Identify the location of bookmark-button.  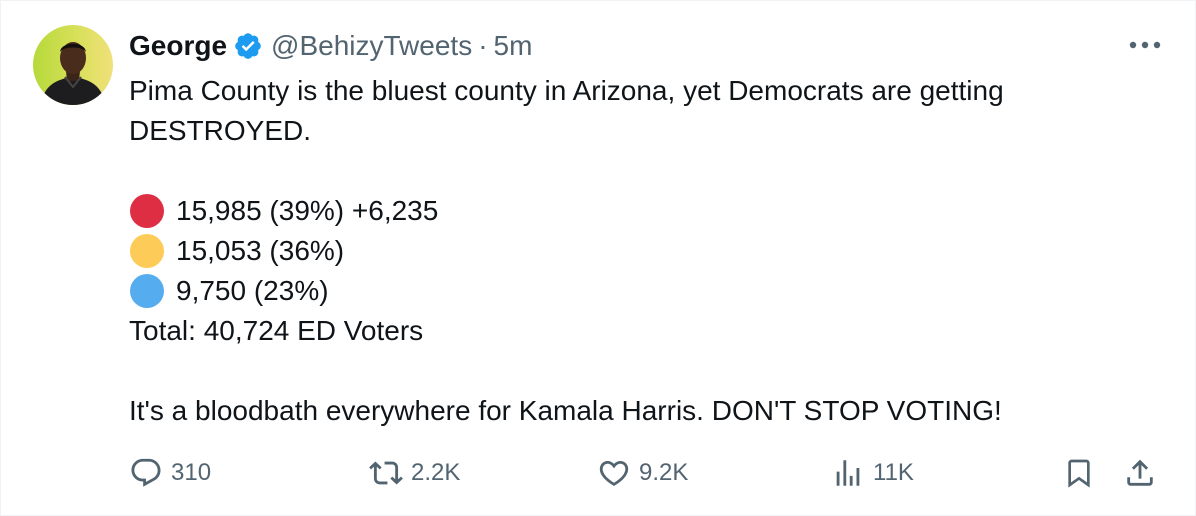
(1079, 473).